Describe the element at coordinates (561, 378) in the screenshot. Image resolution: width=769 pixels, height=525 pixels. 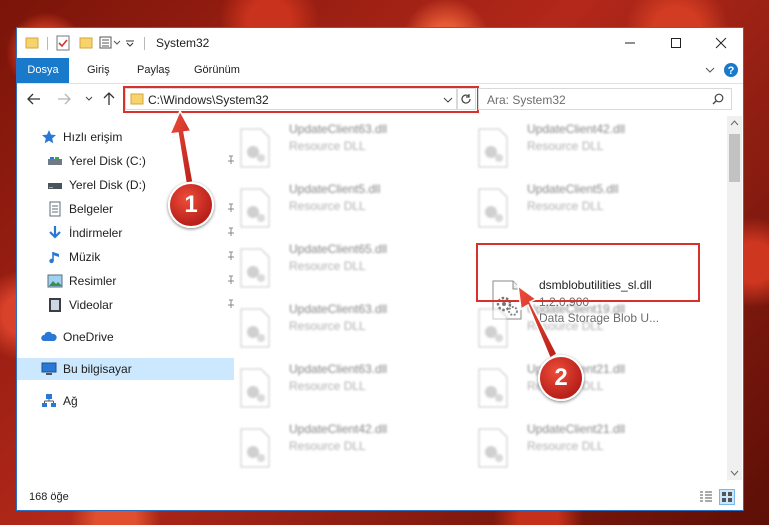
I see `callout-two: 2` at that location.